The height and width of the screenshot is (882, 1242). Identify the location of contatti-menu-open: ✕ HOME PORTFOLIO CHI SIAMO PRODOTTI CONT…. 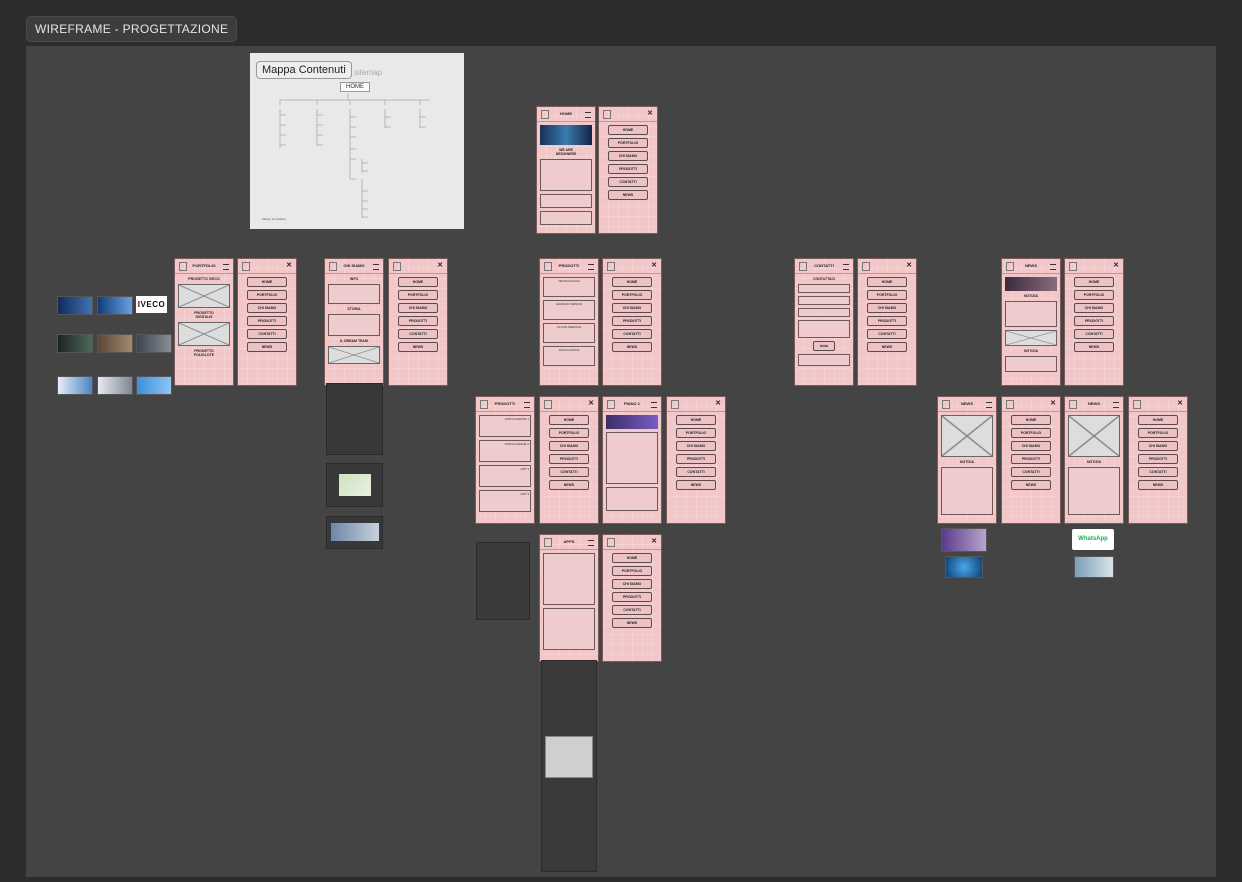
(887, 322).